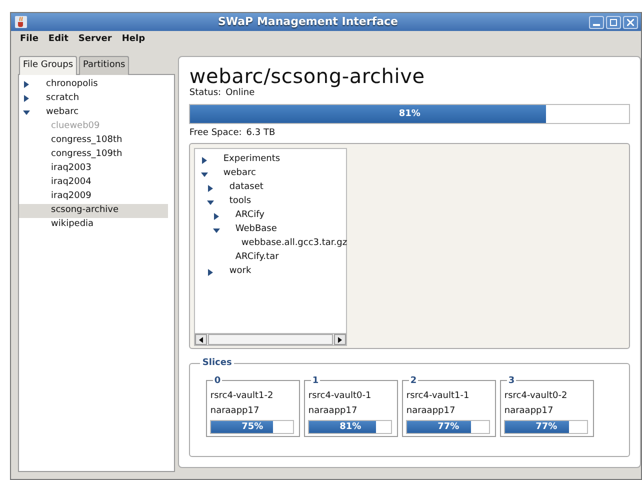 This screenshot has width=642, height=480. Describe the element at coordinates (340, 339) in the screenshot. I see `right-arrow-icon` at that location.